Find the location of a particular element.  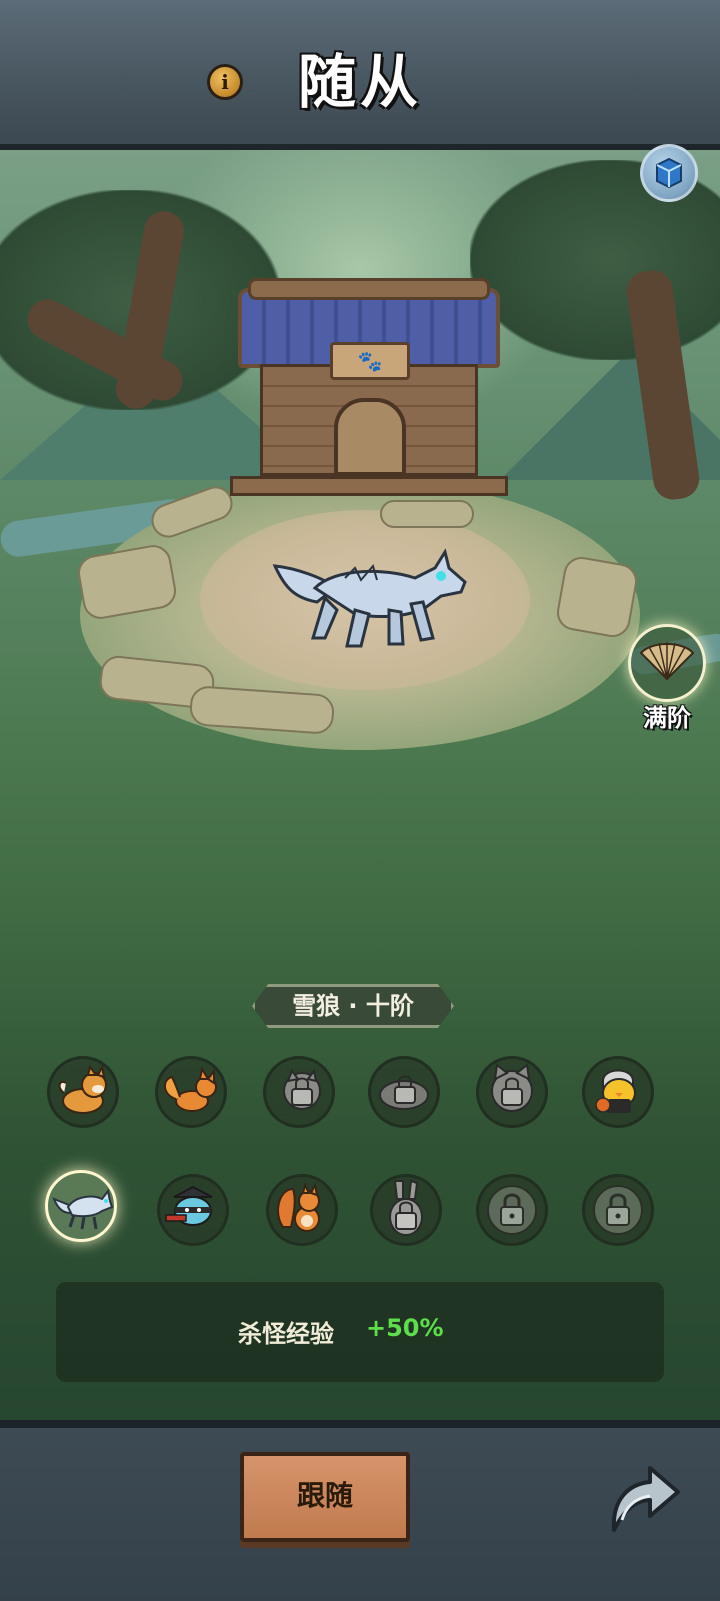

kennel-roof-ridge is located at coordinates (369, 289).